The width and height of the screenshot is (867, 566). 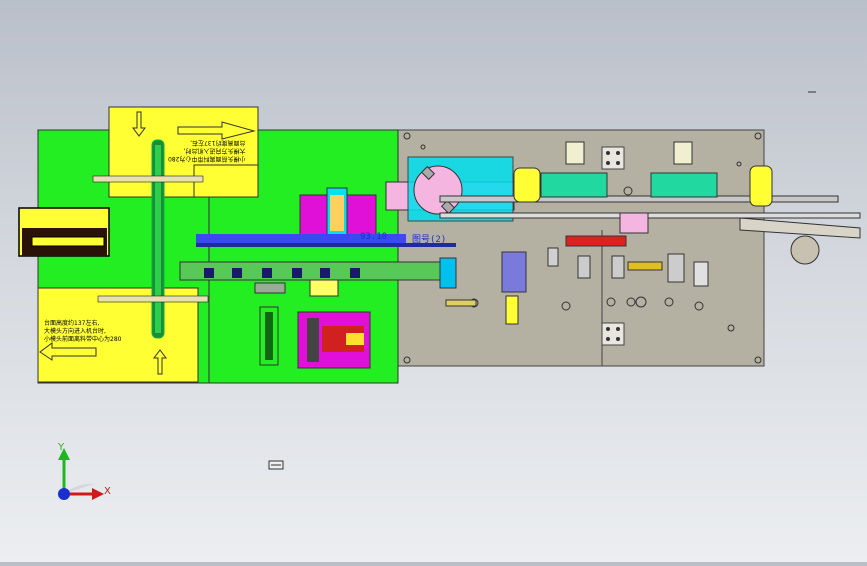 I want to click on dimension-label-left: 93.10, so click(x=374, y=237).